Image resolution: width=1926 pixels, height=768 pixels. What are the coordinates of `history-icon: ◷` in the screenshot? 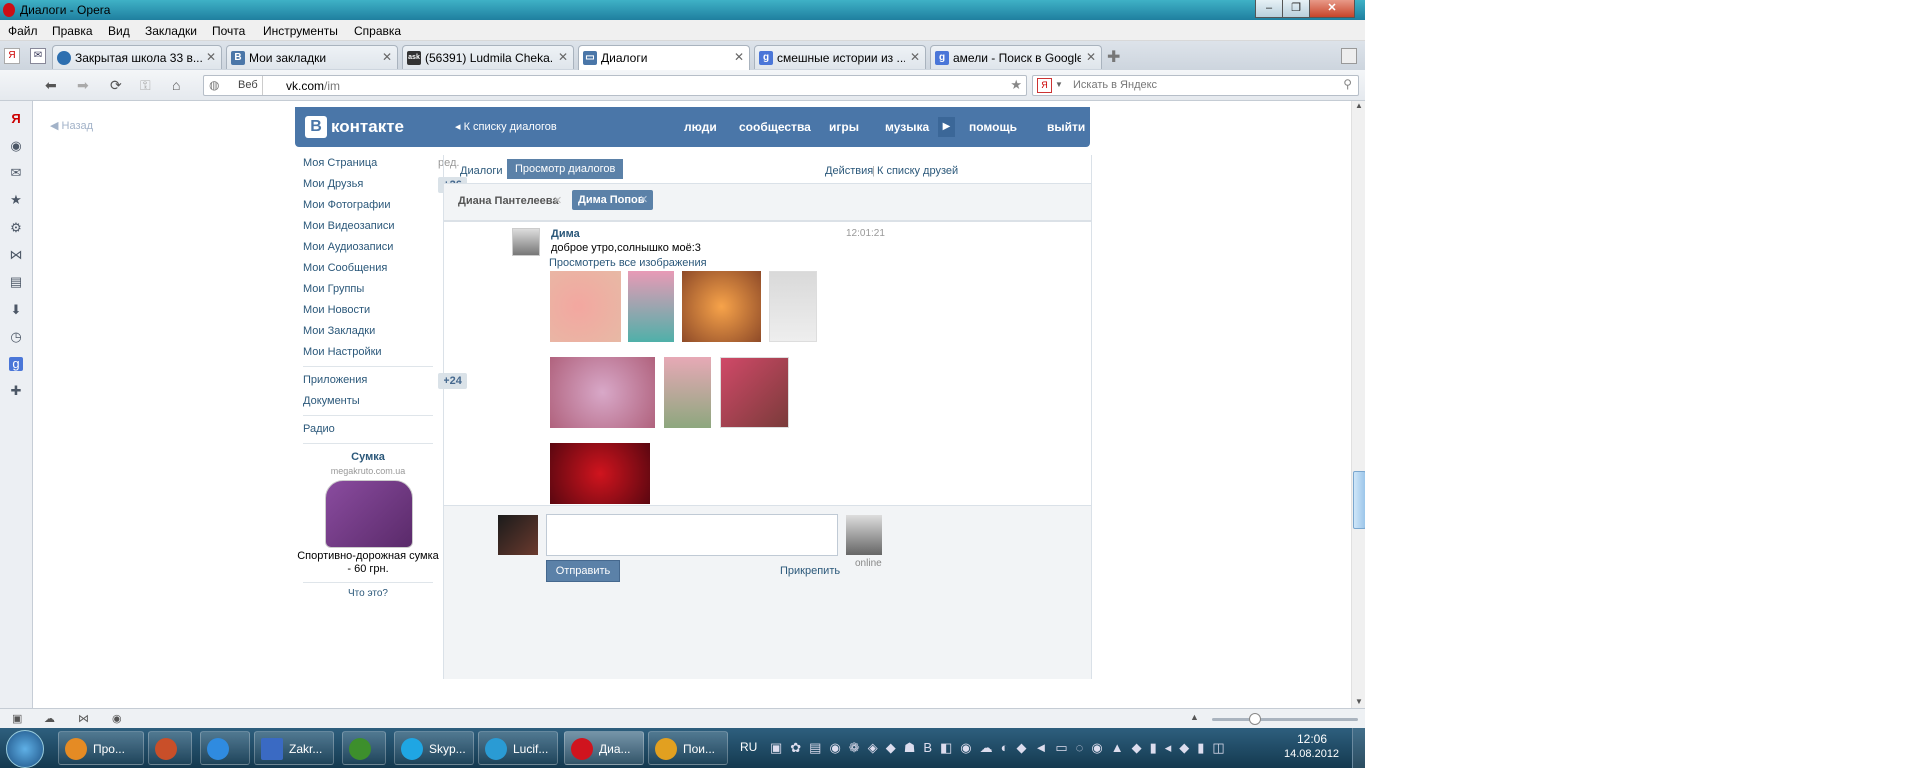 It's located at (16, 337).